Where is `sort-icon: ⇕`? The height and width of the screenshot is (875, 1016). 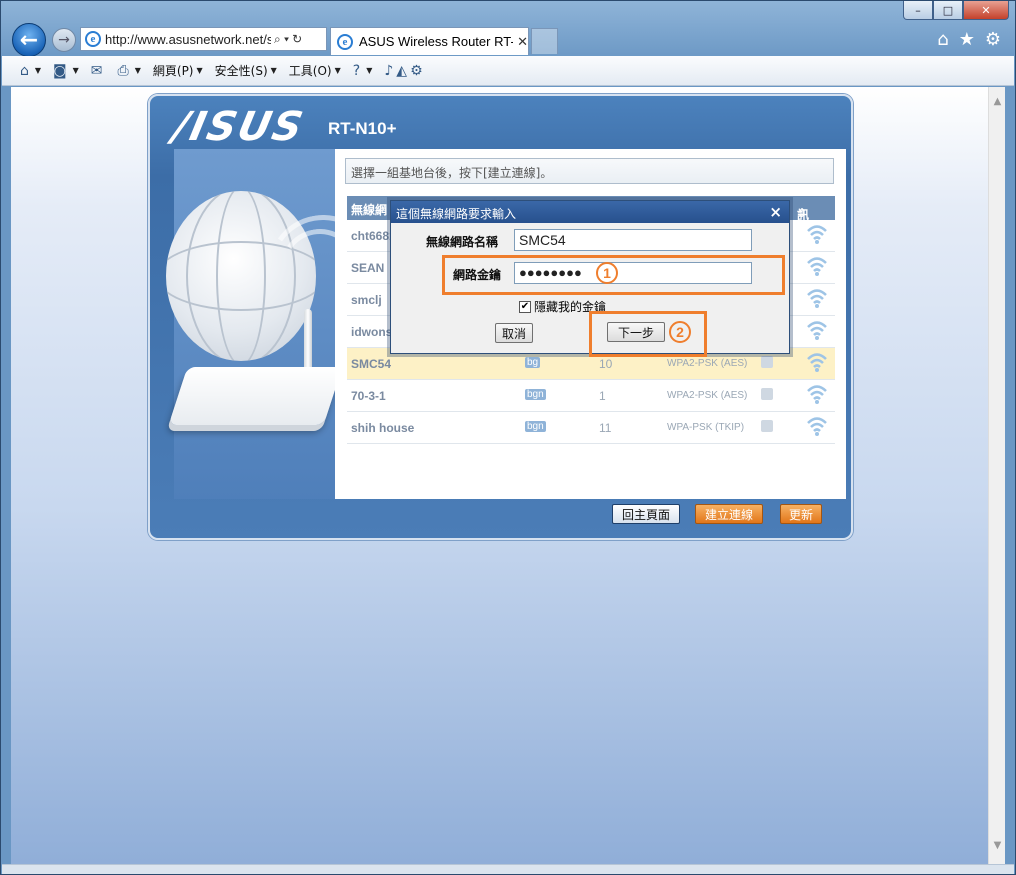 sort-icon: ⇕ is located at coordinates (802, 213).